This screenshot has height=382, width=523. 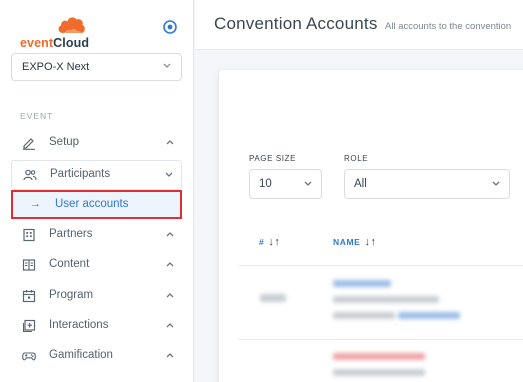 I want to click on column-header-label: NAME, so click(x=347, y=242).